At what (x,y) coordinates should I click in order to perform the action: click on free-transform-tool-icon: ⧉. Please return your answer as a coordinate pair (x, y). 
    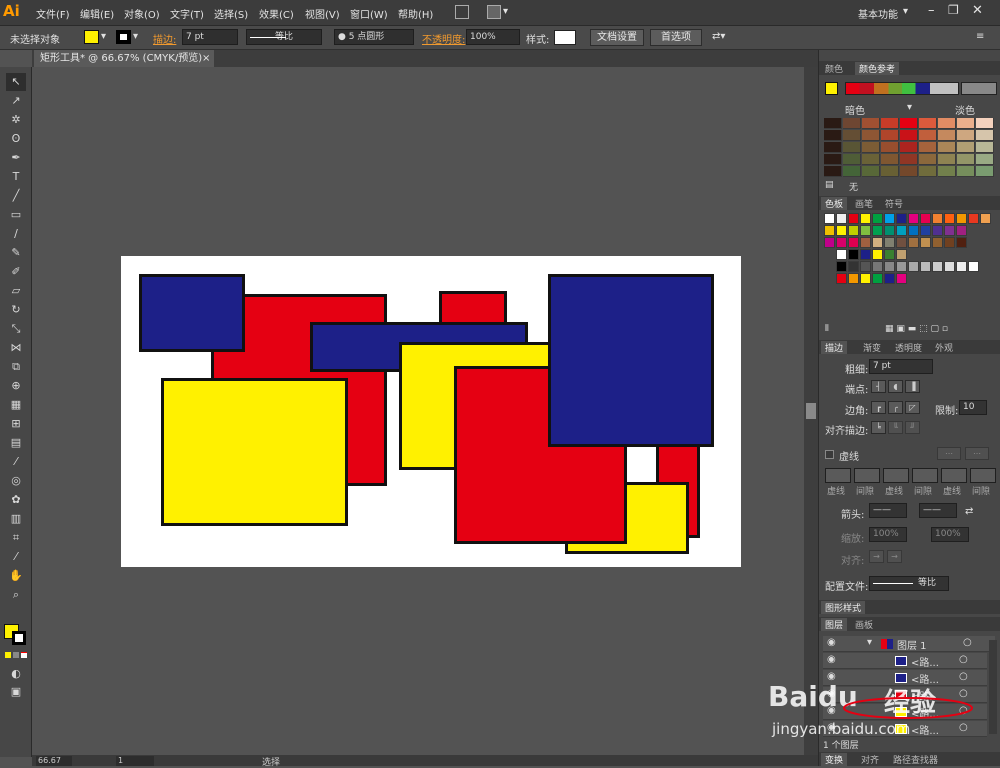
    Looking at the image, I should click on (16, 367).